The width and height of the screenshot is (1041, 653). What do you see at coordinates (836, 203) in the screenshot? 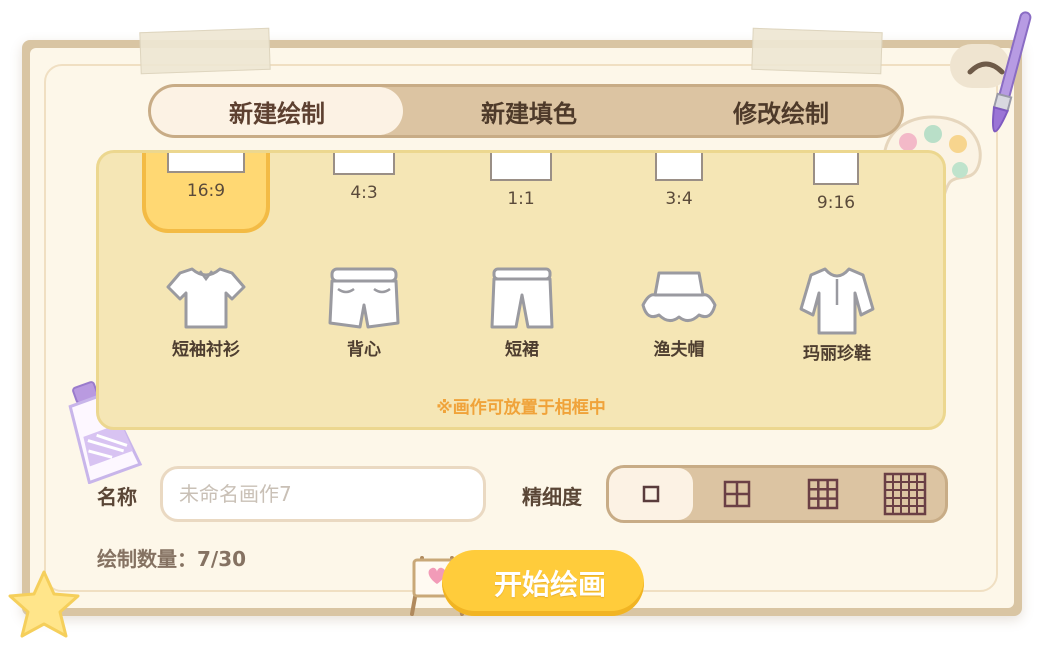
I see `ratio-label: 9:16` at bounding box center [836, 203].